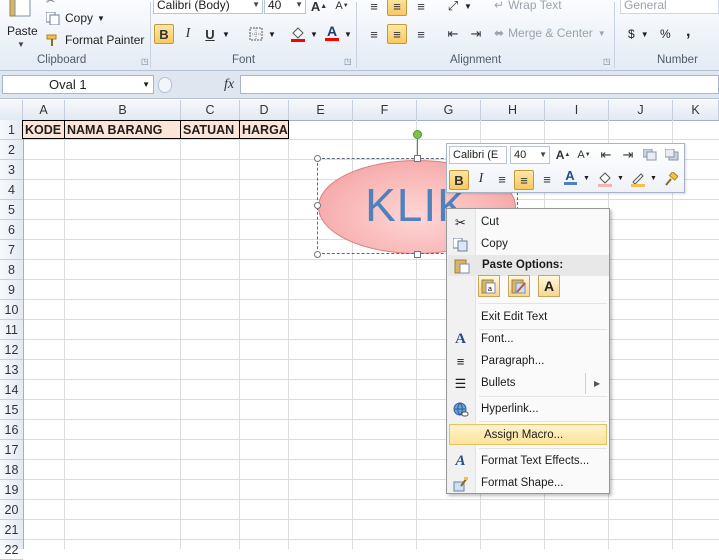  Describe the element at coordinates (11, 170) in the screenshot. I see `row-header: 3` at that location.